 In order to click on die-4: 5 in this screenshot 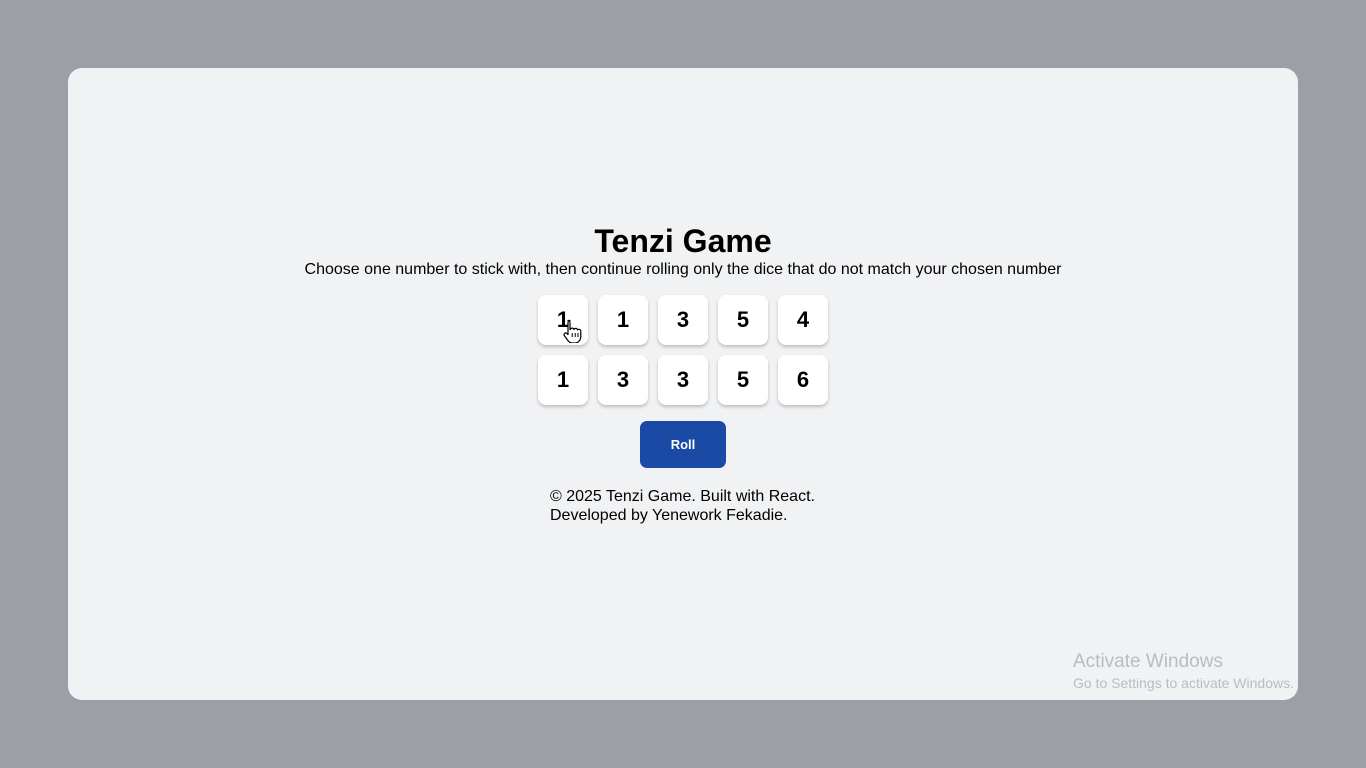, I will do `click(743, 320)`.